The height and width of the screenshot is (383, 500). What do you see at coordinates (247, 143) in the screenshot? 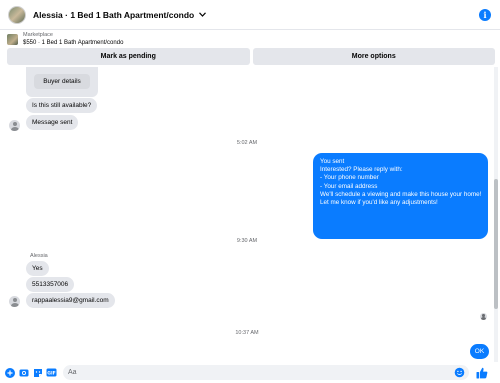
I see `timestamp: 5:02 AM` at bounding box center [247, 143].